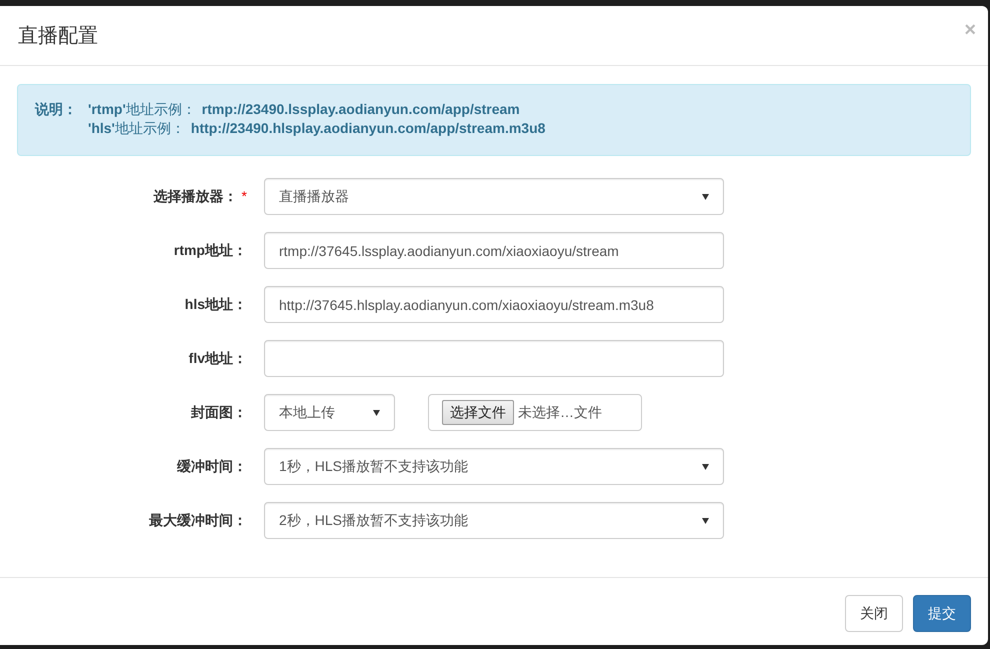  I want to click on field-label: flv地址：, so click(217, 358).